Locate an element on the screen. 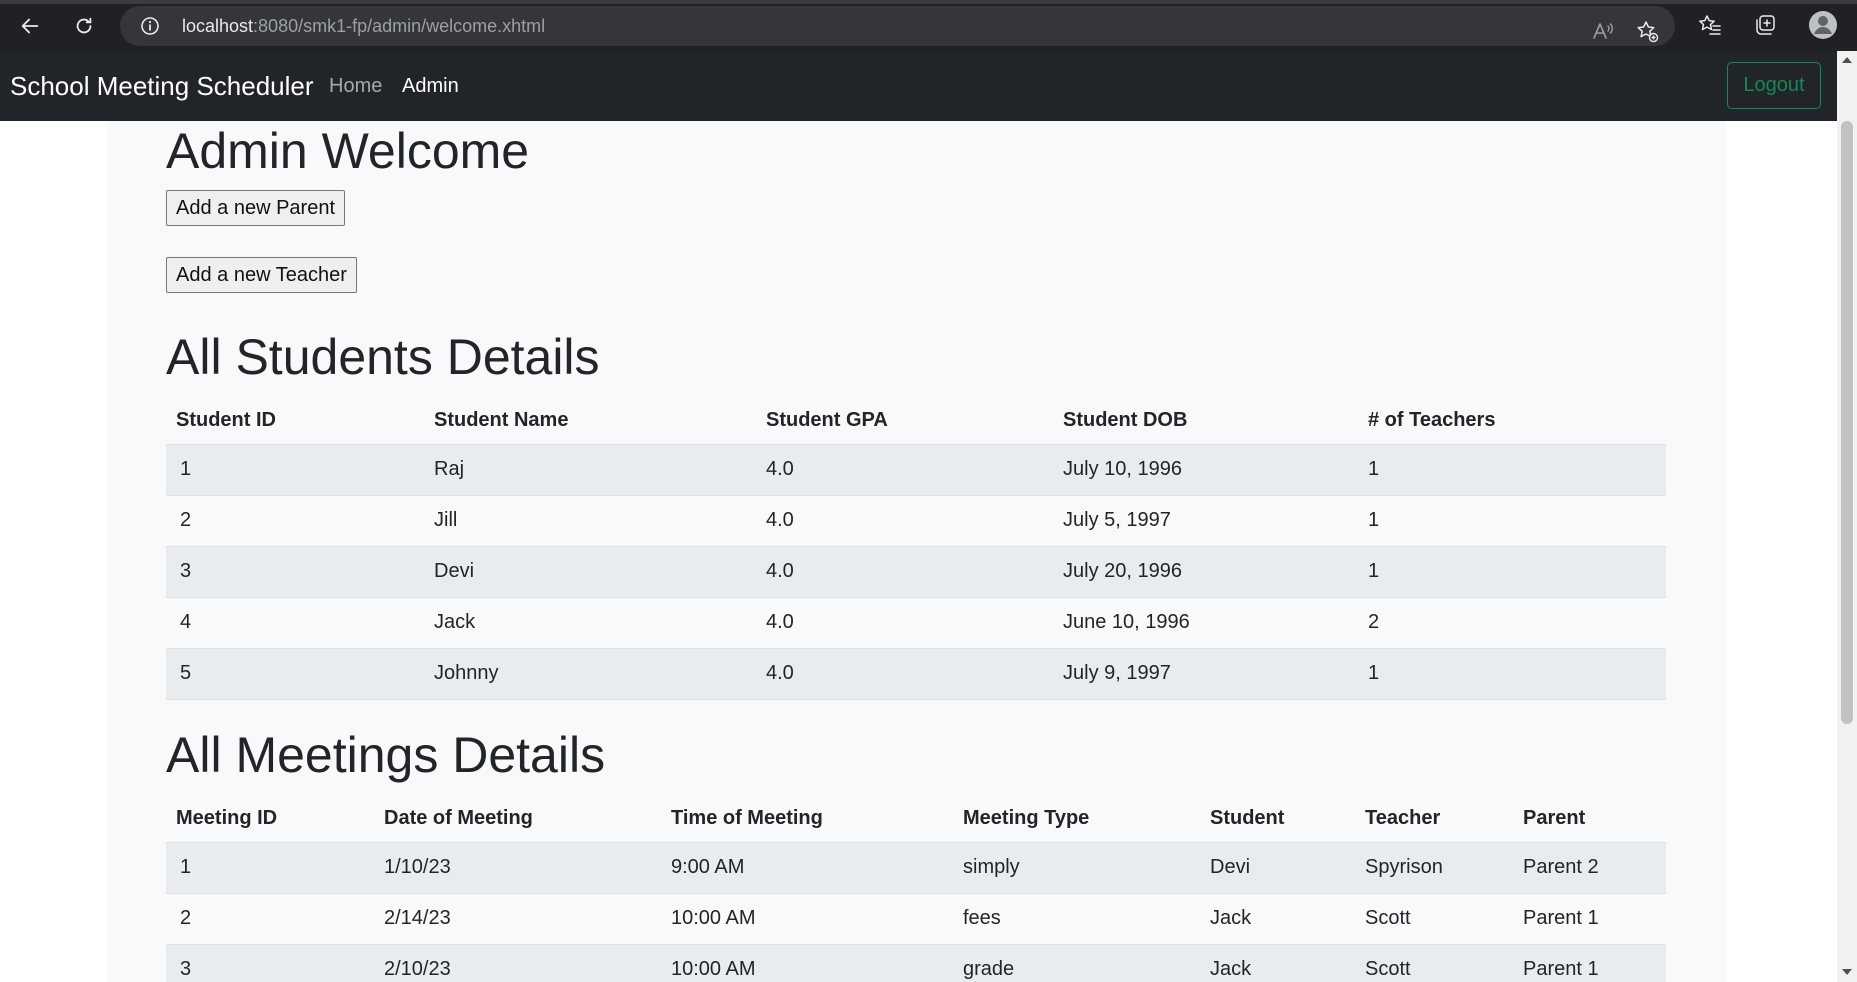 The width and height of the screenshot is (1857, 982). column-header: Date of Meeting is located at coordinates (517, 819).